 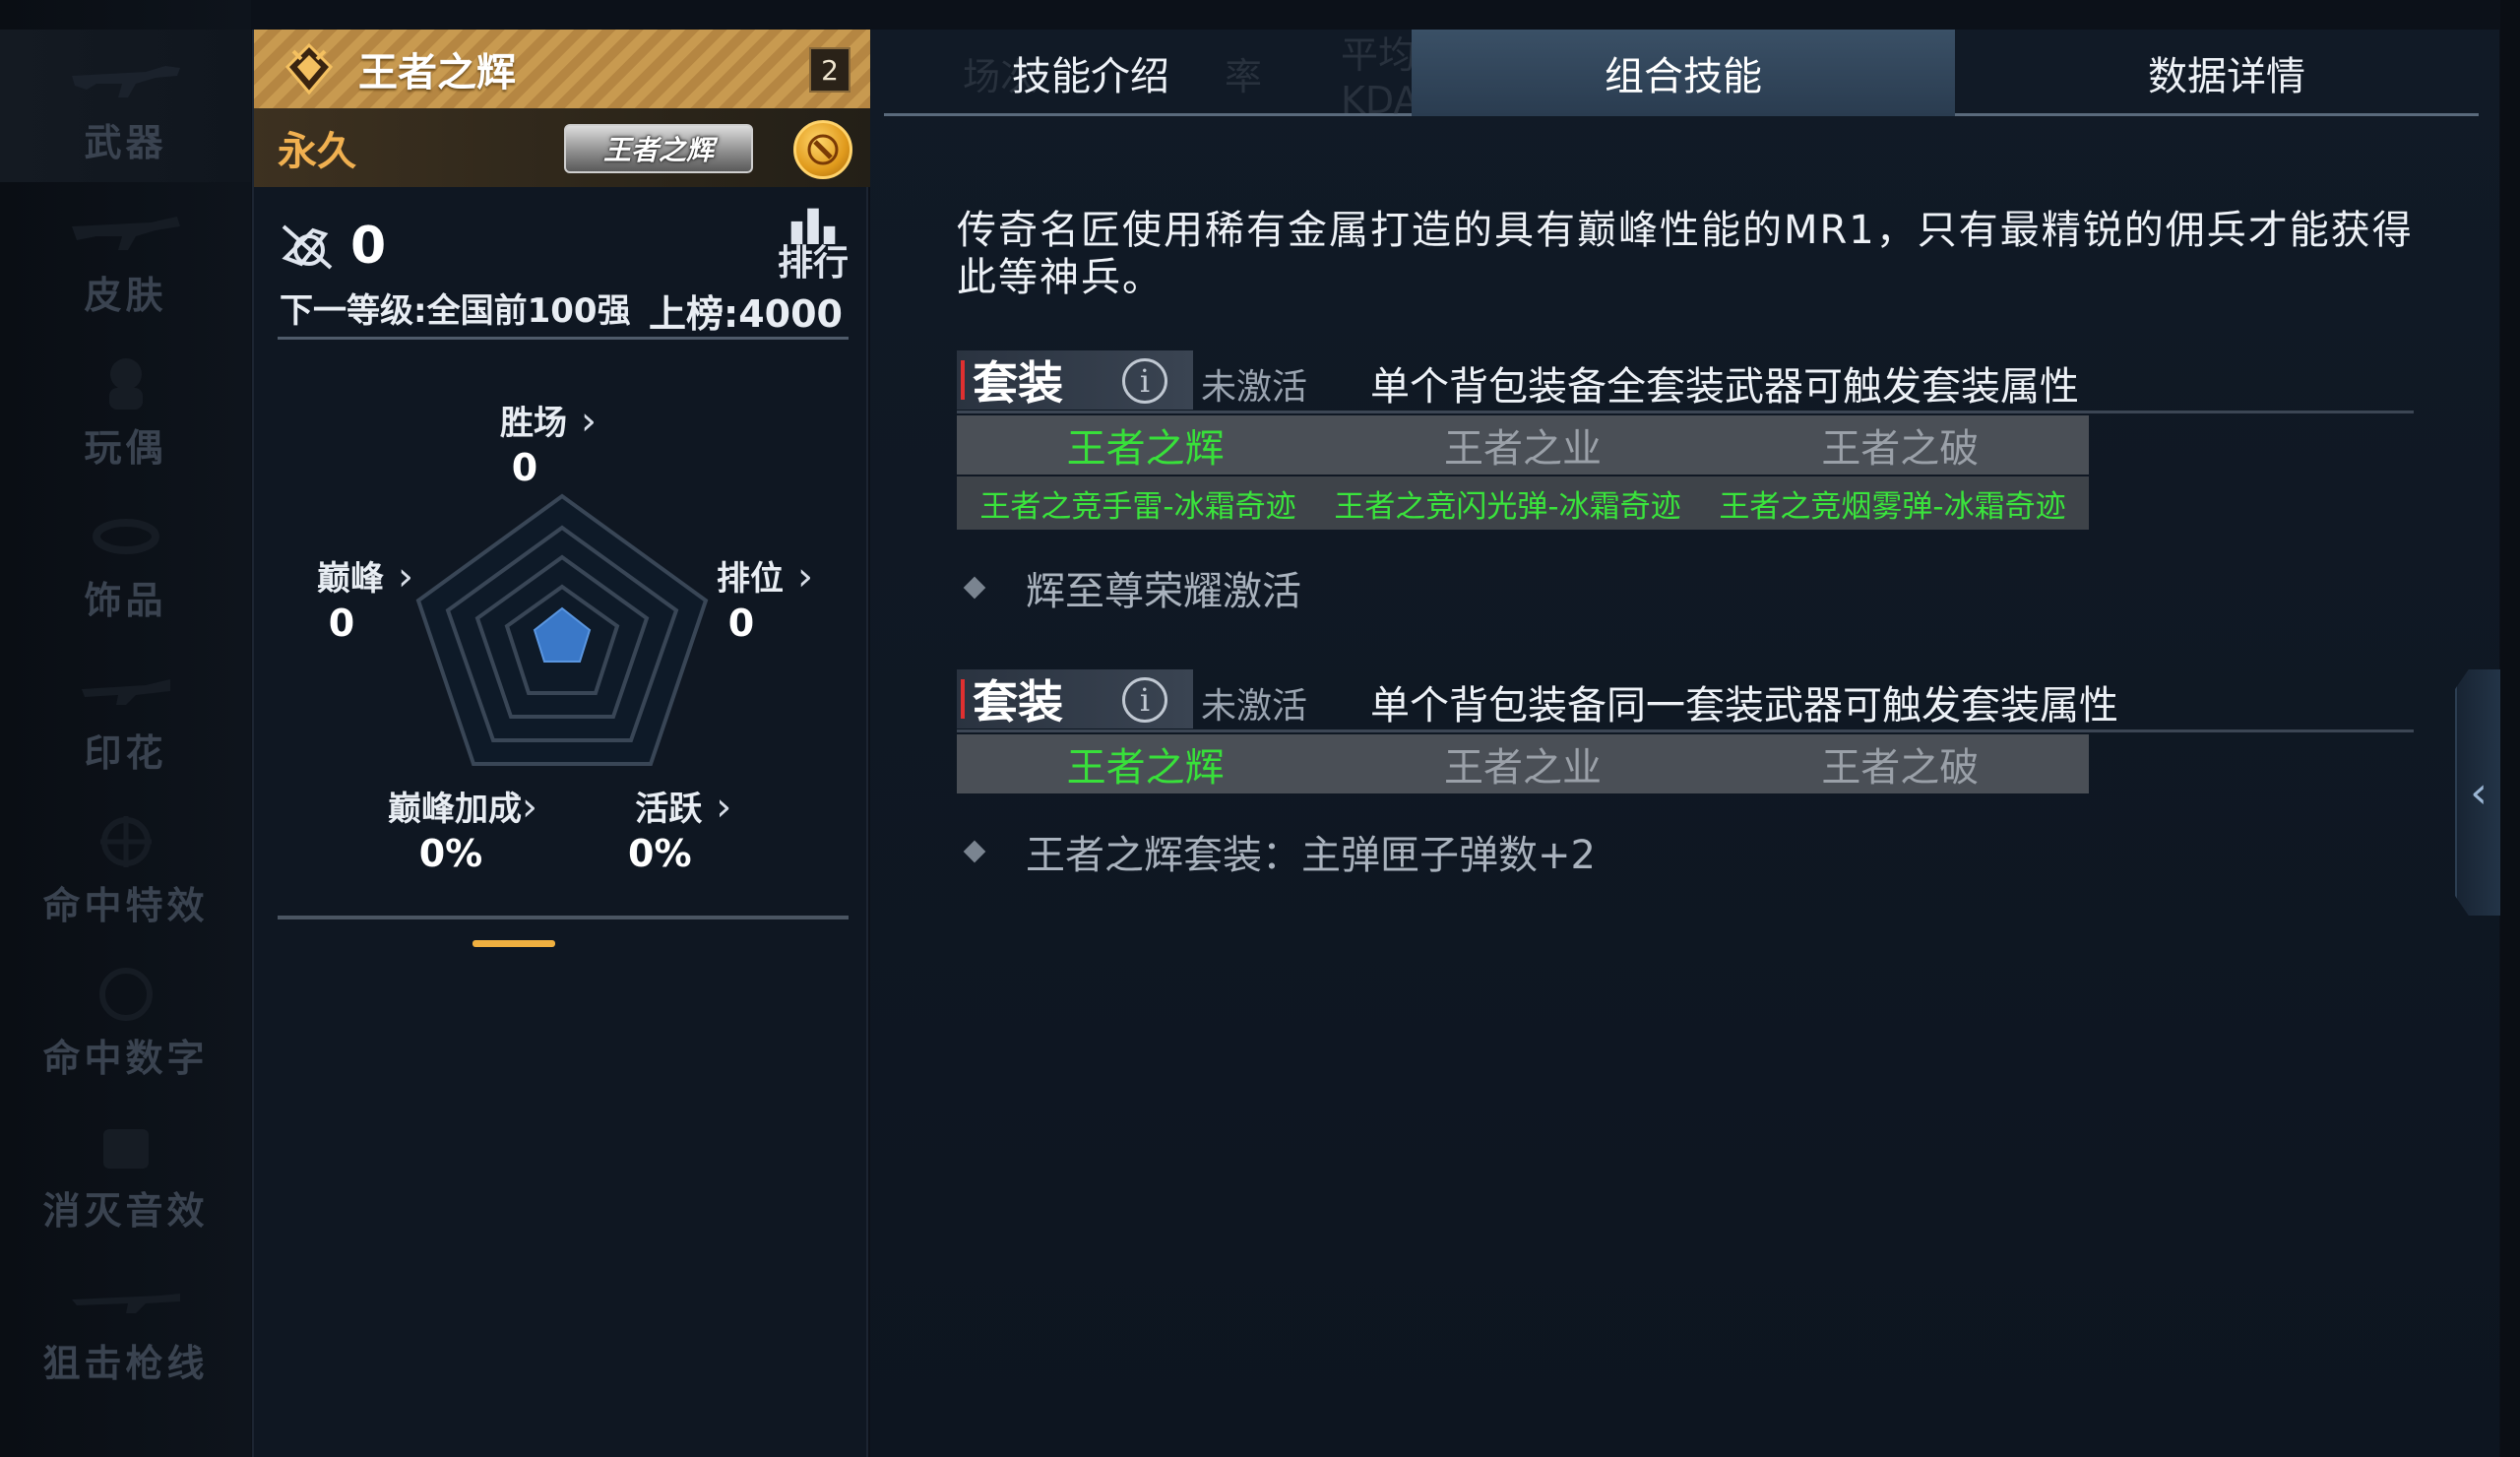 I want to click on set-marker, so click(x=963, y=380).